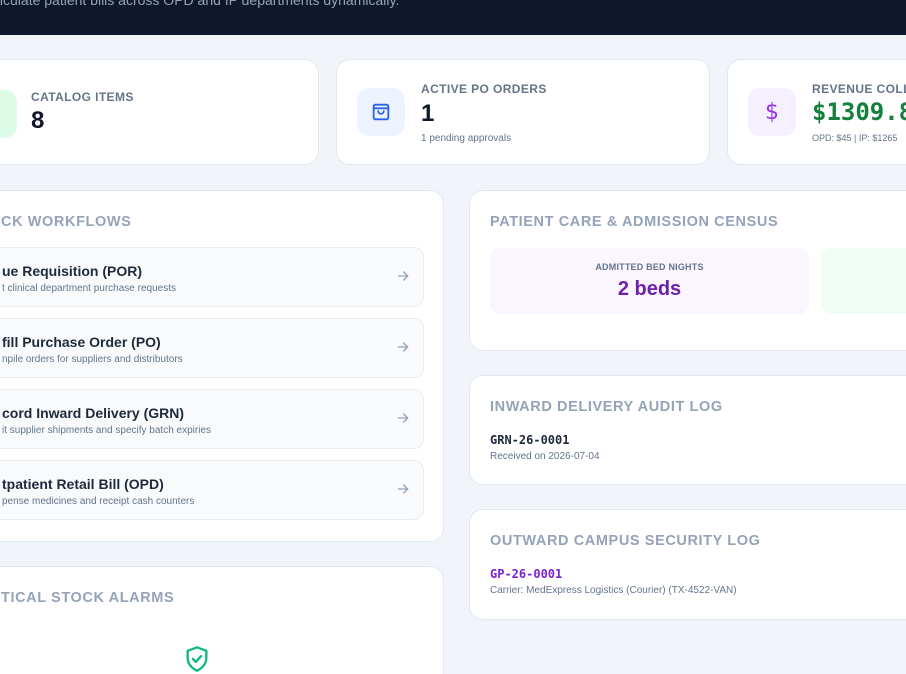 The width and height of the screenshot is (906, 674). What do you see at coordinates (625, 541) in the screenshot?
I see `outward-title: OUTWARD CAMPUS SECURITY LOG` at bounding box center [625, 541].